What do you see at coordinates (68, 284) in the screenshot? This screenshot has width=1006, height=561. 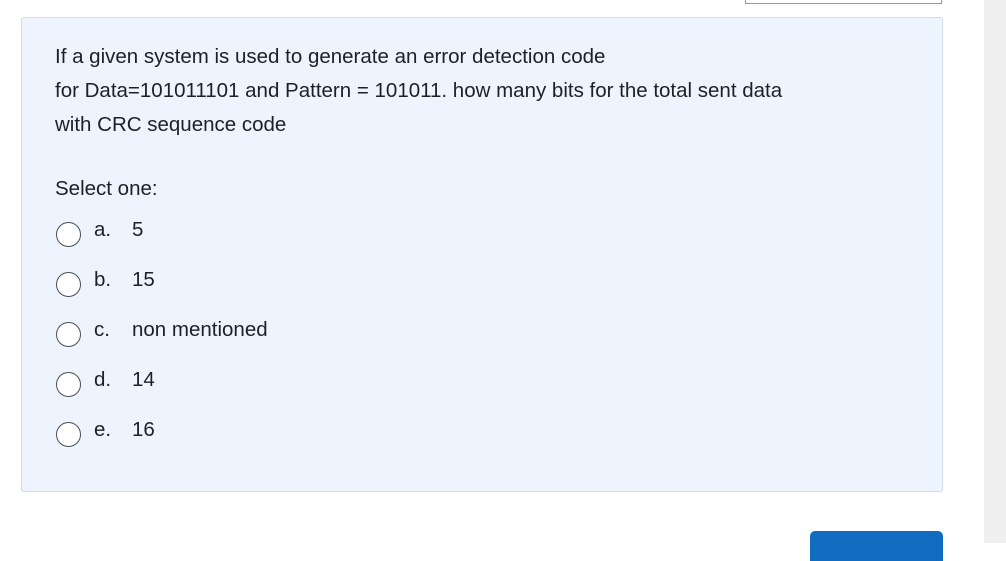 I see `radio-button-b` at bounding box center [68, 284].